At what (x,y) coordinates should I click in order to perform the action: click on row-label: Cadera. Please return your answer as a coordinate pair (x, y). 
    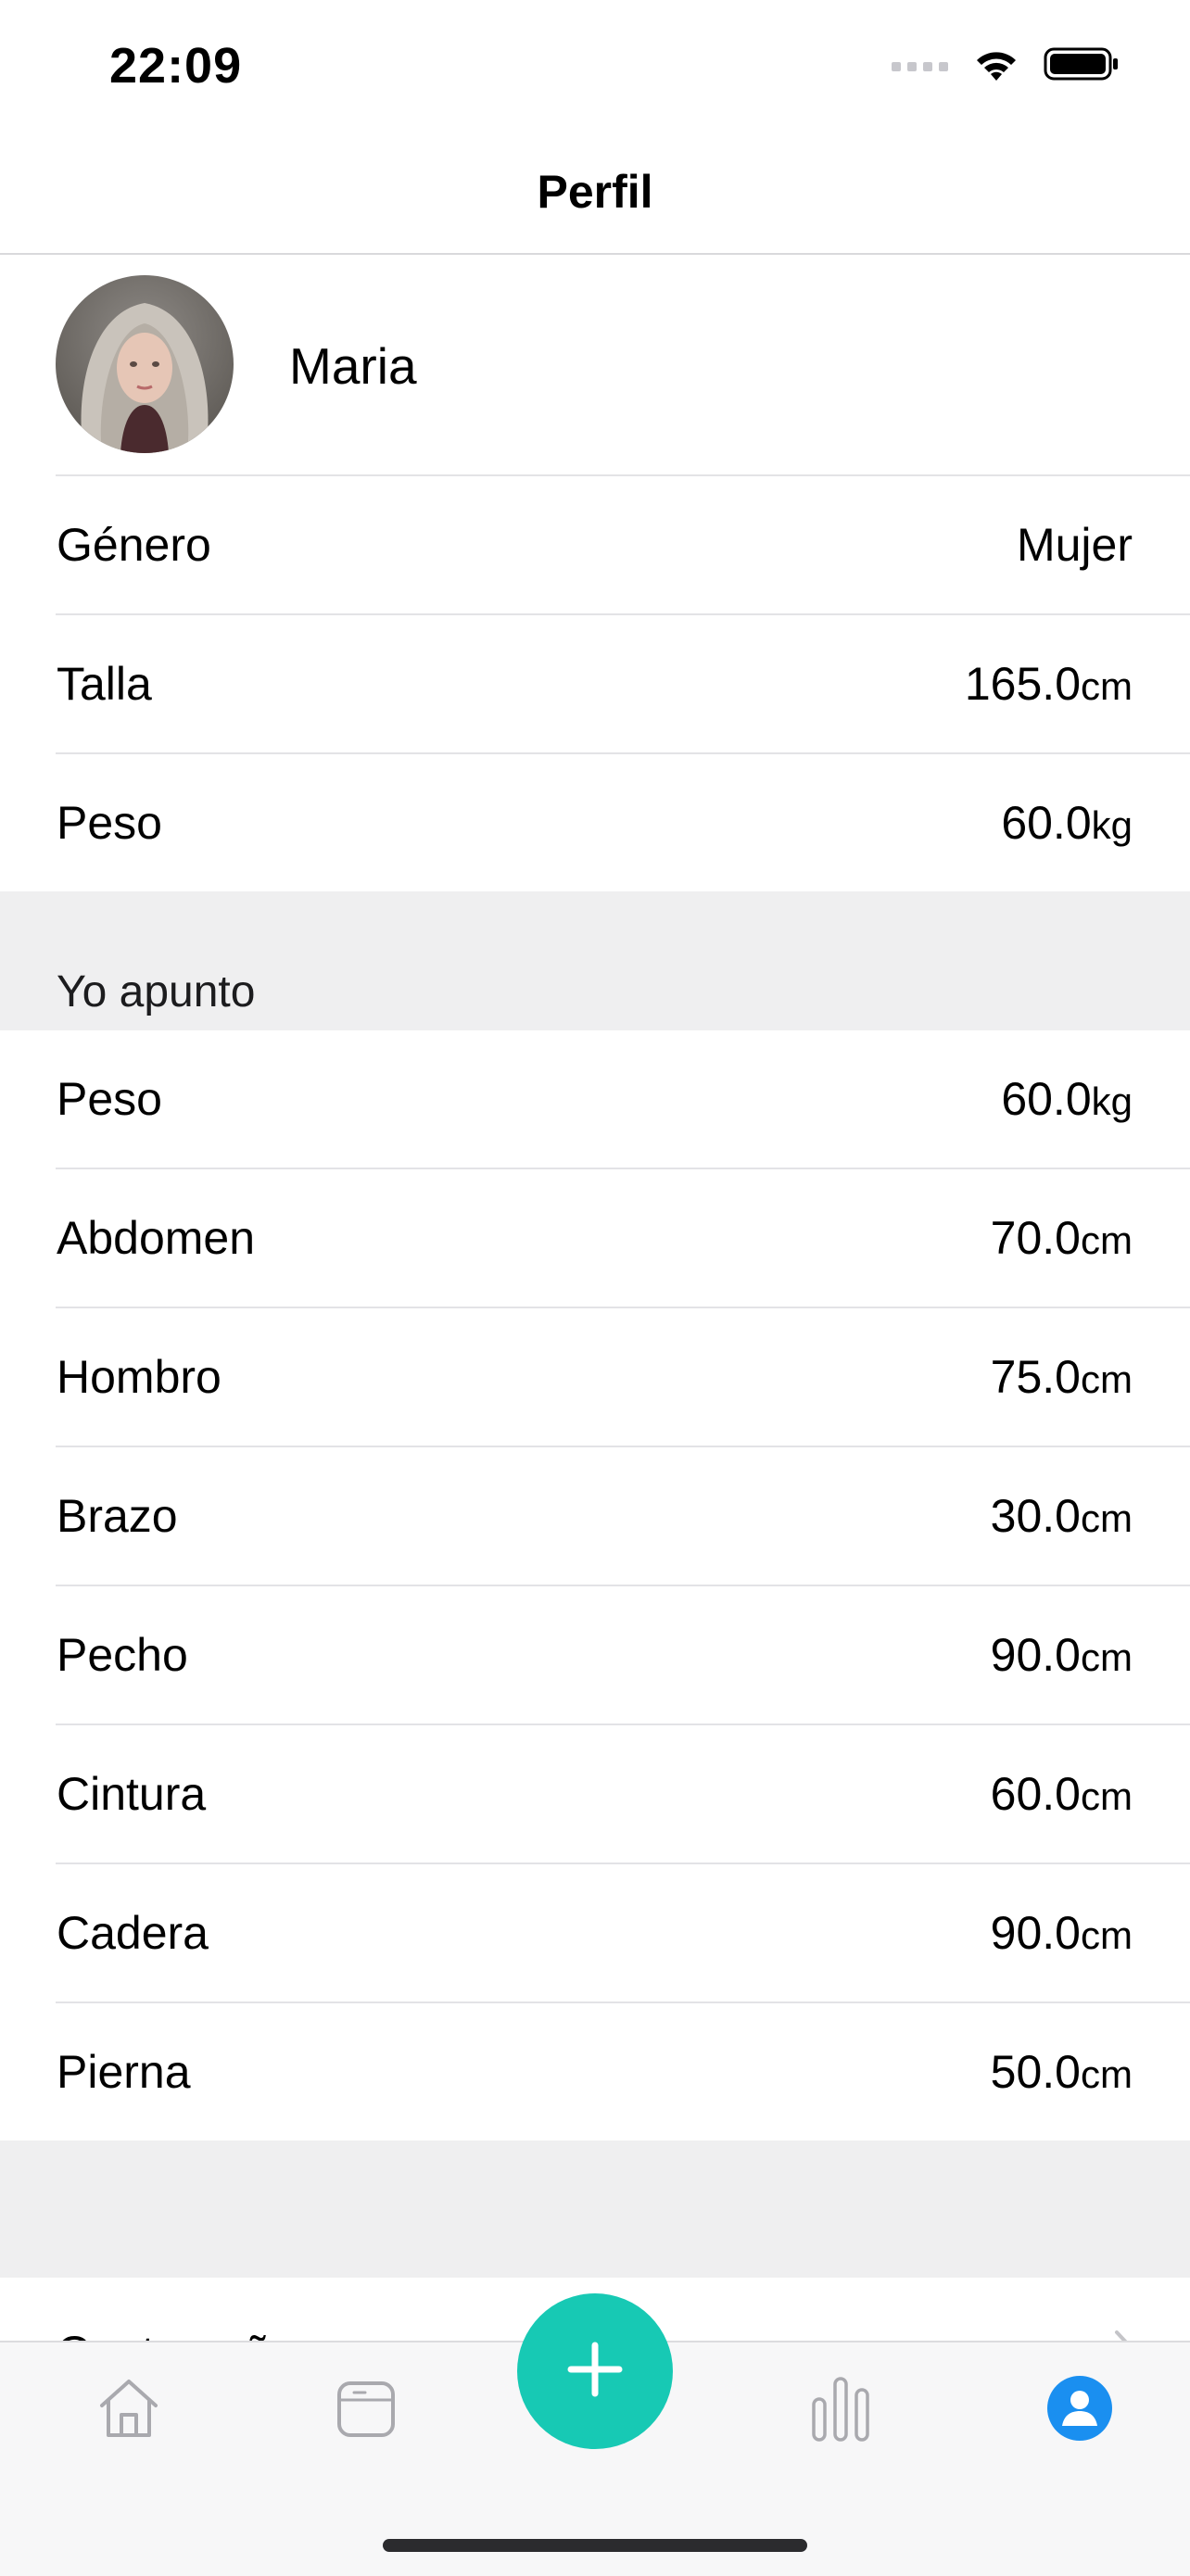
    Looking at the image, I should click on (133, 1933).